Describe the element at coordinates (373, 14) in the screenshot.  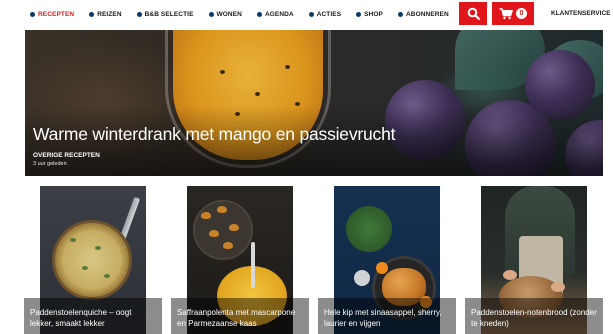
I see `nav-item-label: SHOP` at that location.